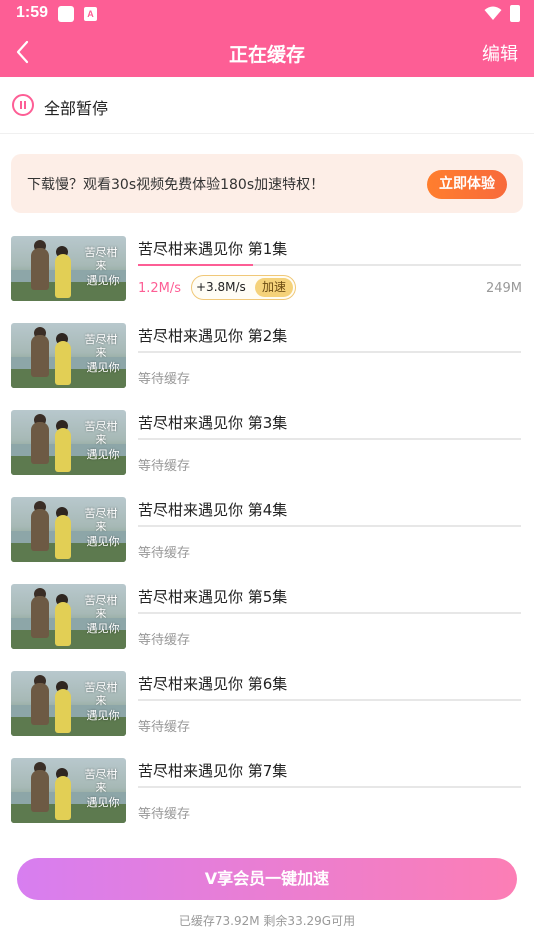 The height and width of the screenshot is (950, 534). Describe the element at coordinates (267, 801) in the screenshot. I see `download-item: 苦尽柑来 遇见你 苦尽柑来遇见你 第7集 等待缓存` at that location.